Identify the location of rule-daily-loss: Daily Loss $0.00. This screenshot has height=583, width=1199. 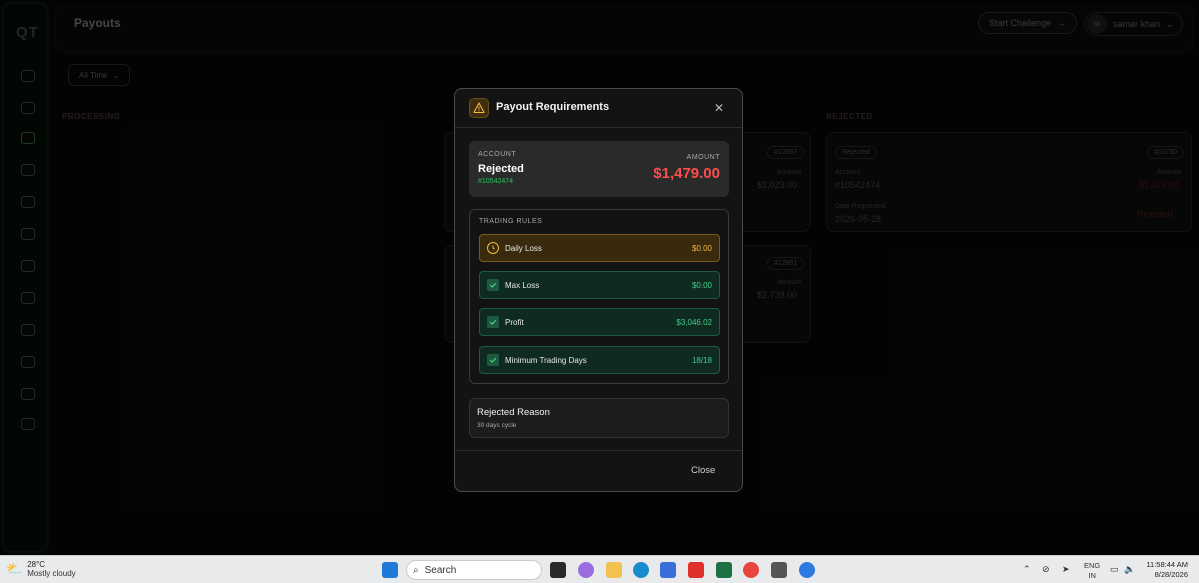
(599, 248).